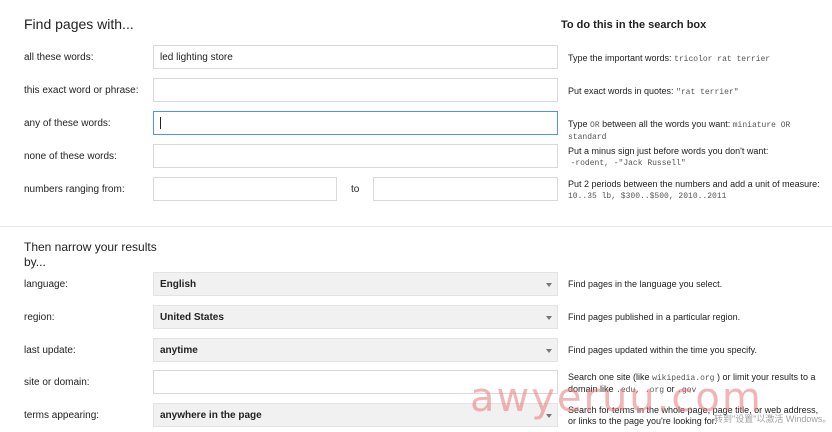  I want to click on any-words-input, so click(355, 123).